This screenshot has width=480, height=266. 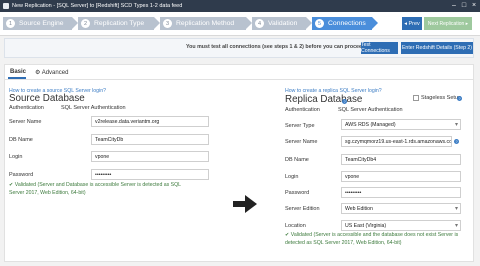 I want to click on next-button-label: Next Replication, so click(x=446, y=23).